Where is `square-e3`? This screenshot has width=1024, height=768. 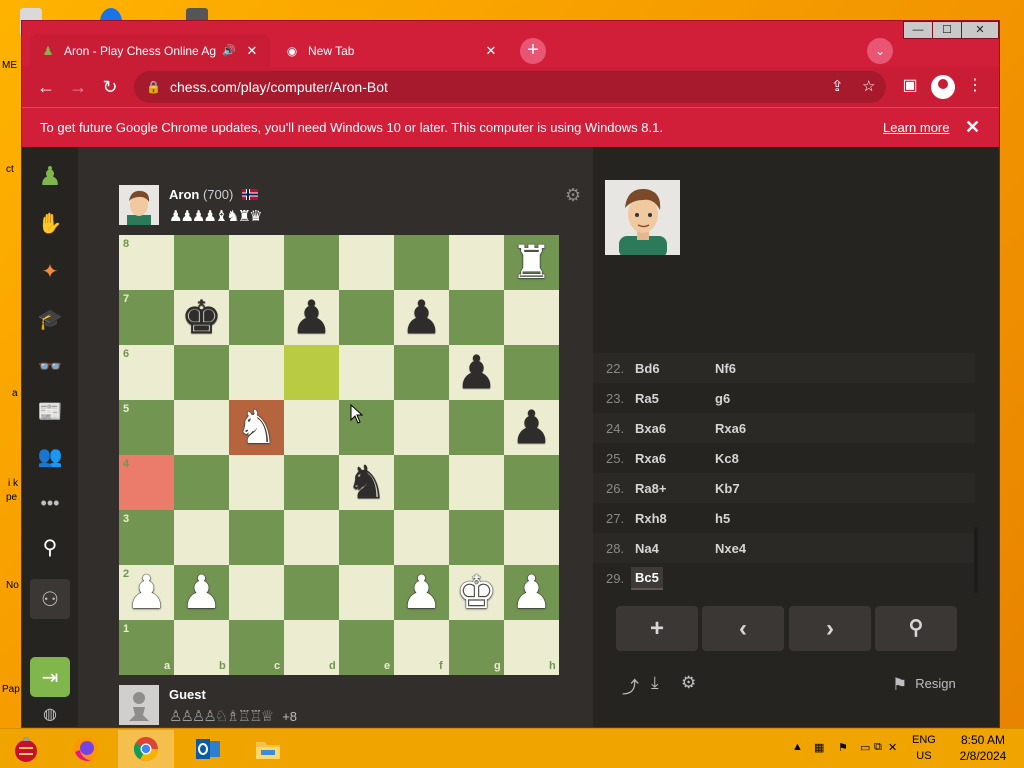
square-e3 is located at coordinates (366, 537).